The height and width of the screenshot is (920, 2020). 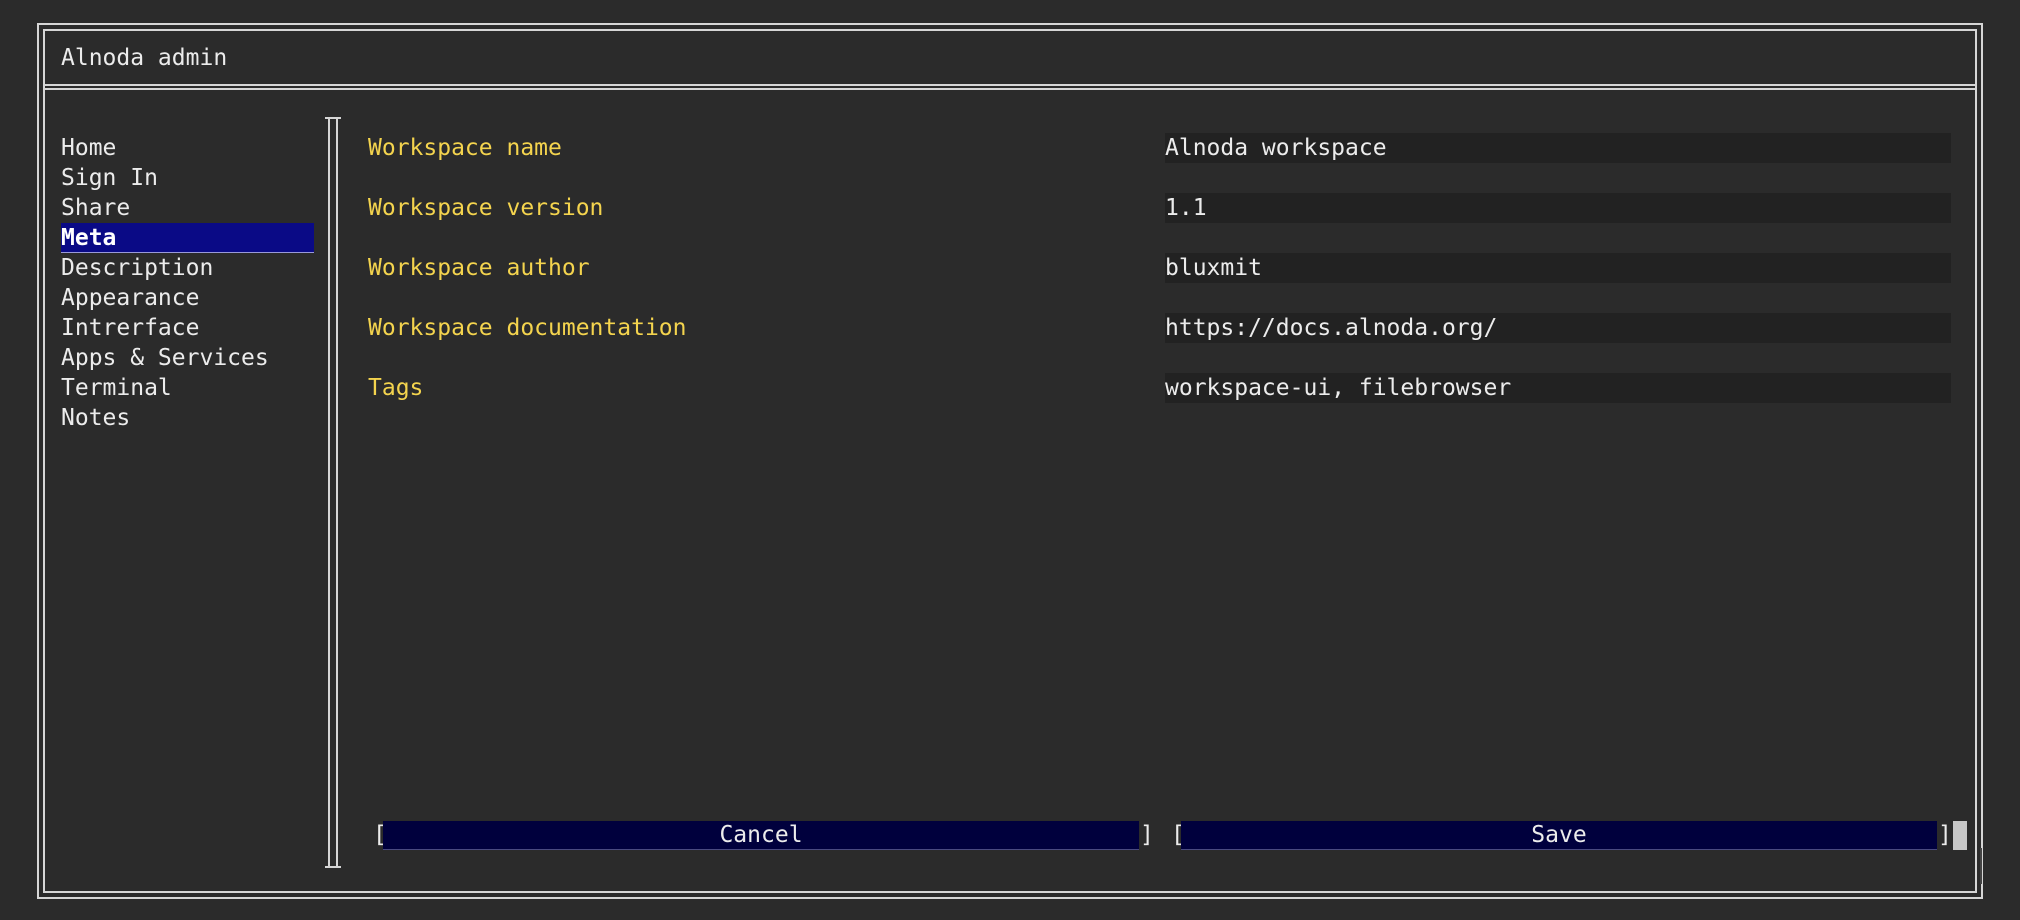 I want to click on workspace-name-input, so click(x=1558, y=148).